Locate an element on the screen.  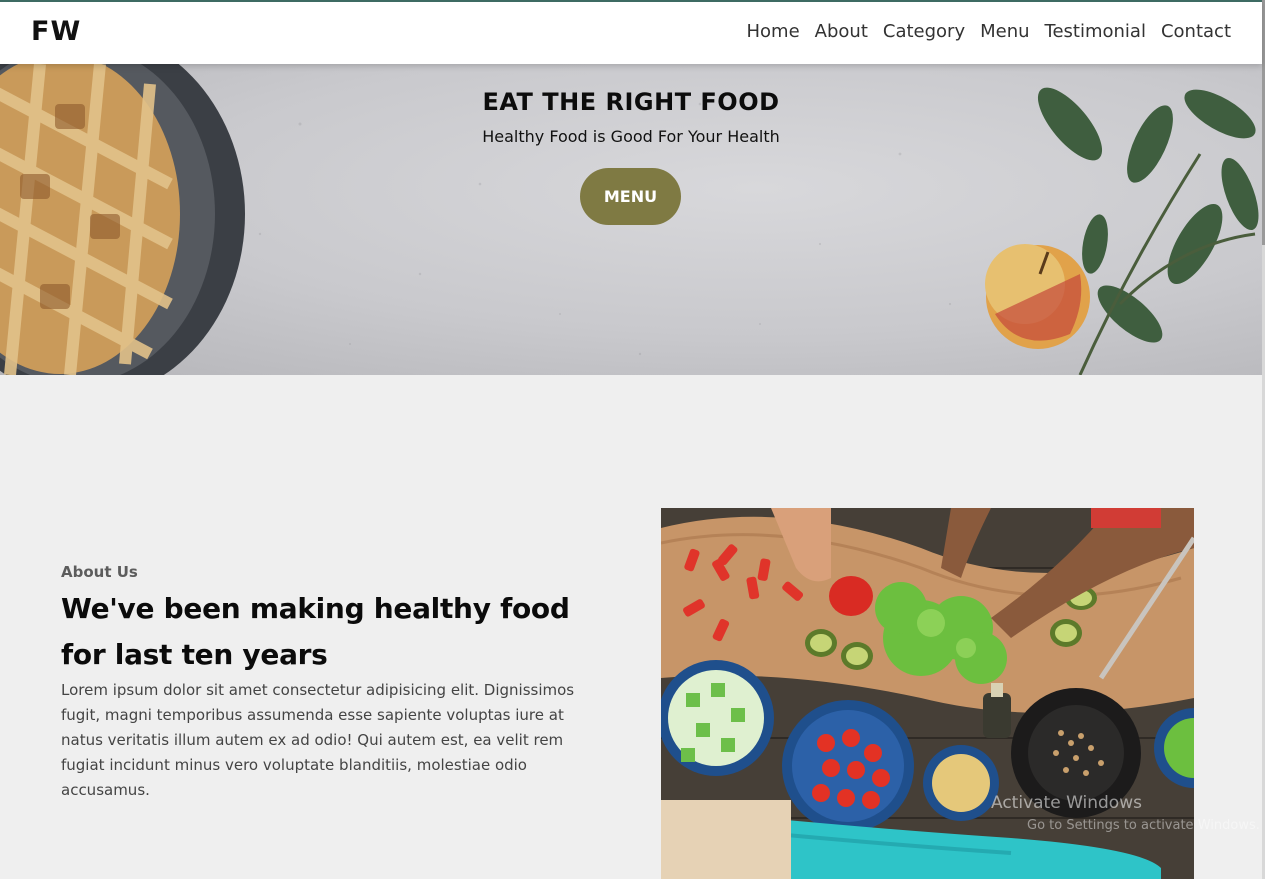
about-label: About Us is located at coordinates (99, 572).